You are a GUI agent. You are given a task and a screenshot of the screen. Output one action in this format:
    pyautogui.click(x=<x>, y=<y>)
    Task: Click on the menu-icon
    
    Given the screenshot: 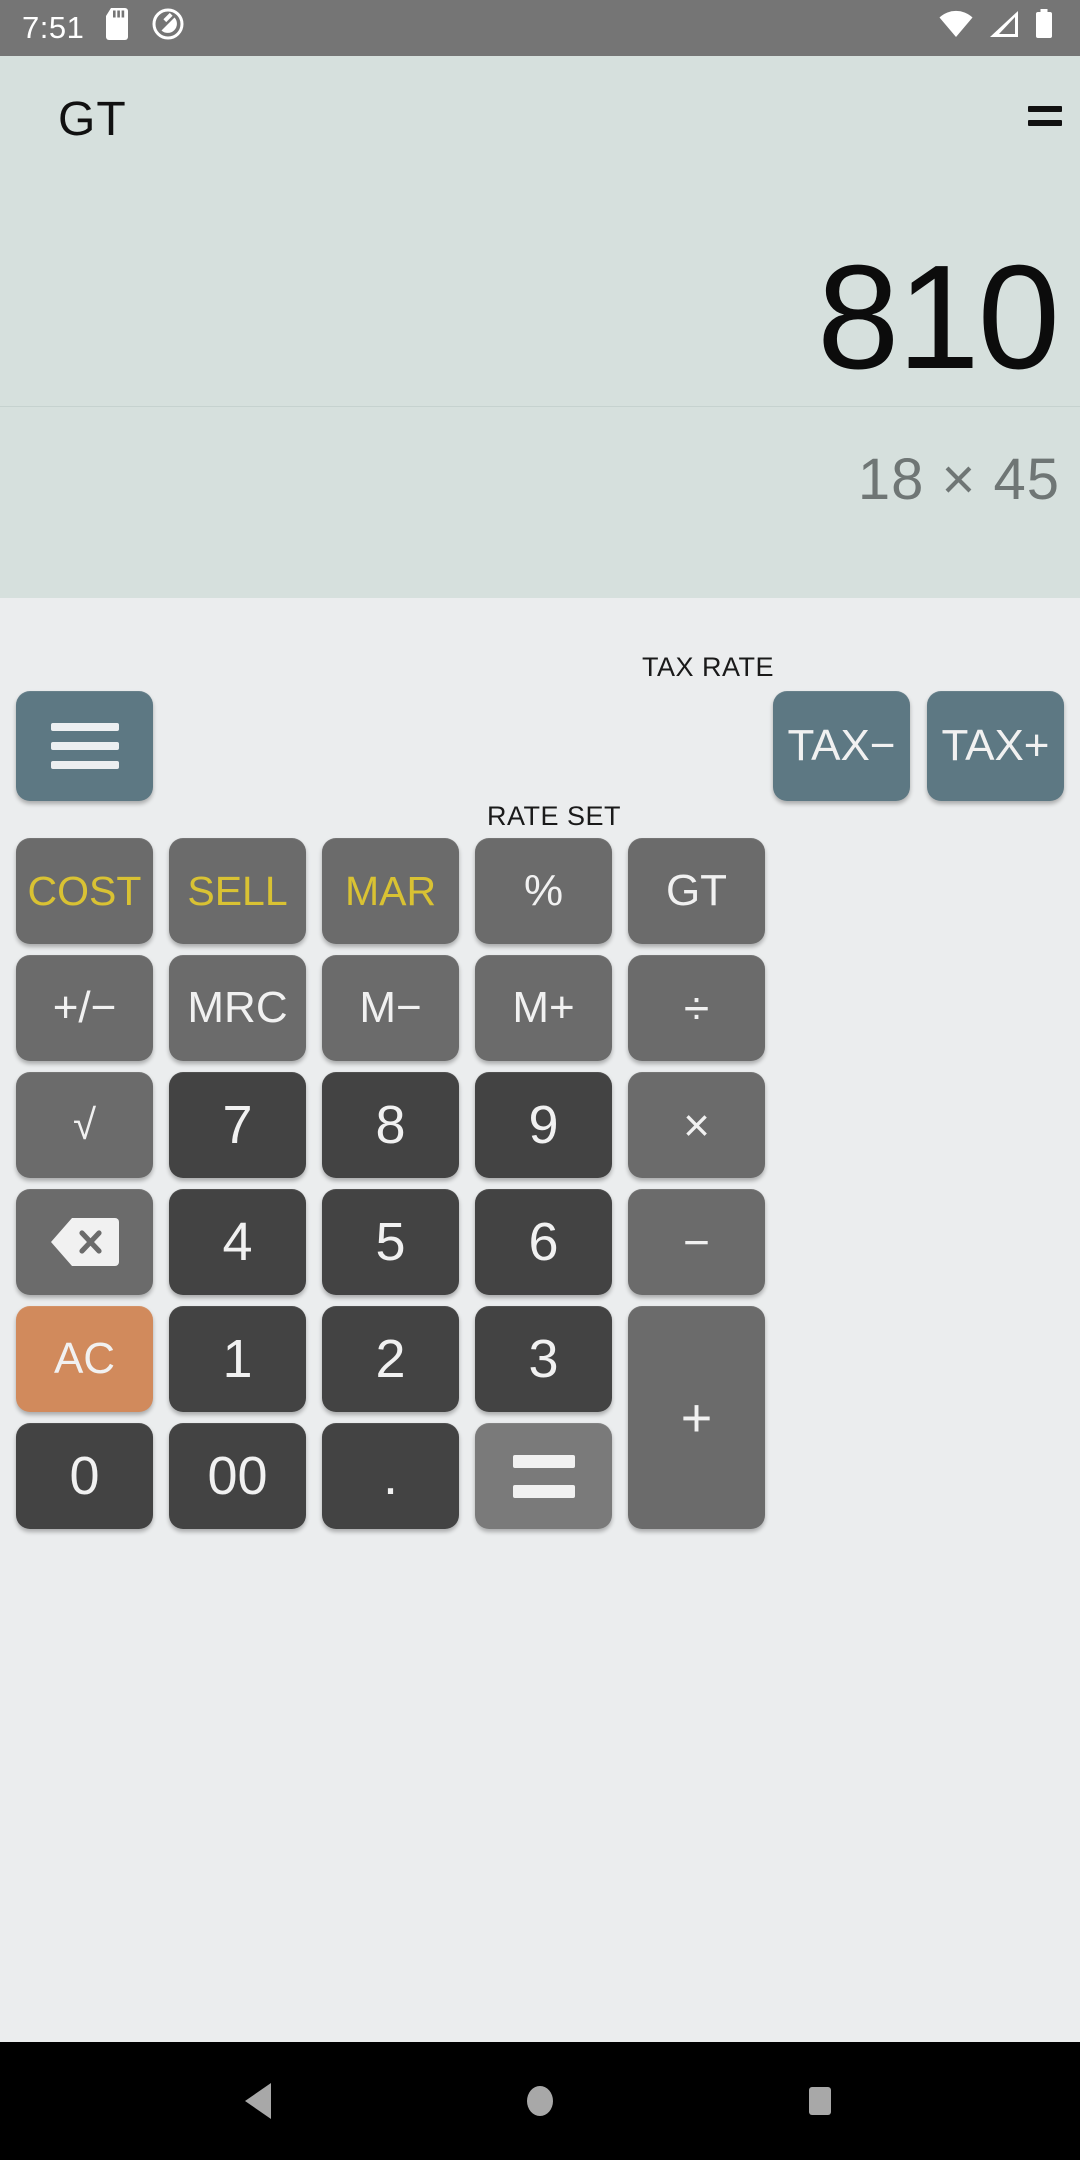 What is the action you would take?
    pyautogui.click(x=84, y=746)
    